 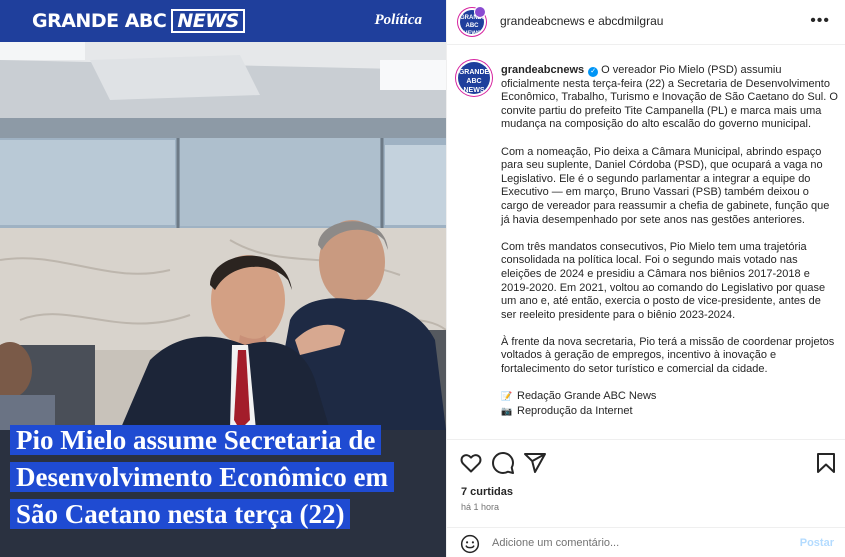 I want to click on post-timestamp: há 1 hora, so click(x=480, y=507).